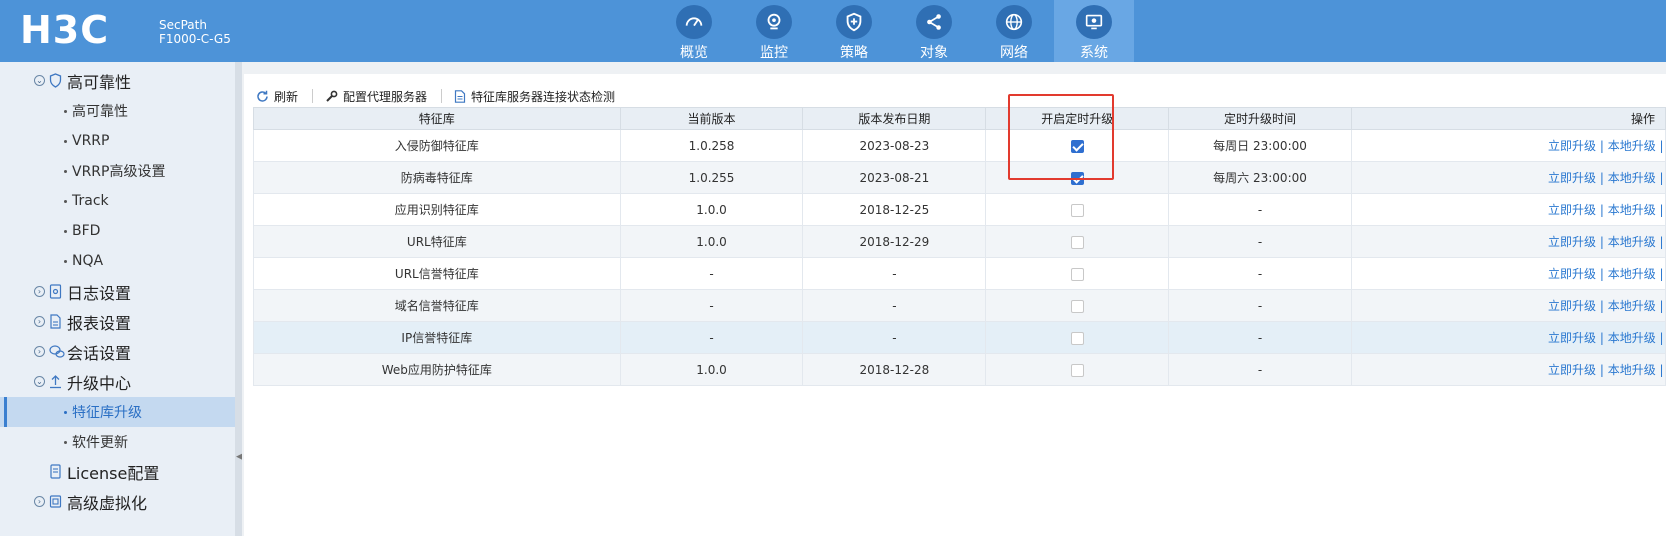  Describe the element at coordinates (437, 273) in the screenshot. I see `signature-name-cell: URL信誉特征库` at that location.